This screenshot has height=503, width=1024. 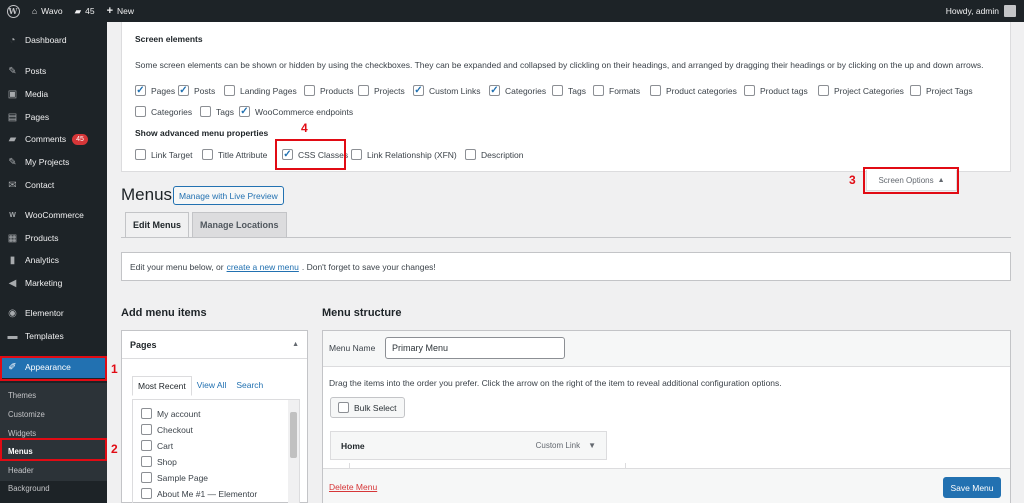 I want to click on sidebar-item-my-projects: ✎ My Projects, so click(x=53, y=162).